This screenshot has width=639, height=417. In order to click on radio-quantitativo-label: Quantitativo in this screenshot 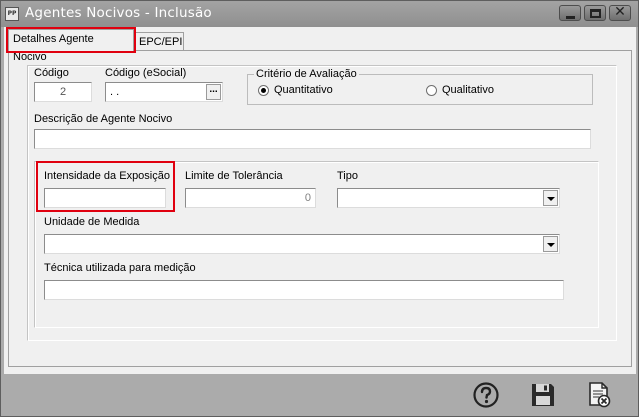, I will do `click(303, 90)`.